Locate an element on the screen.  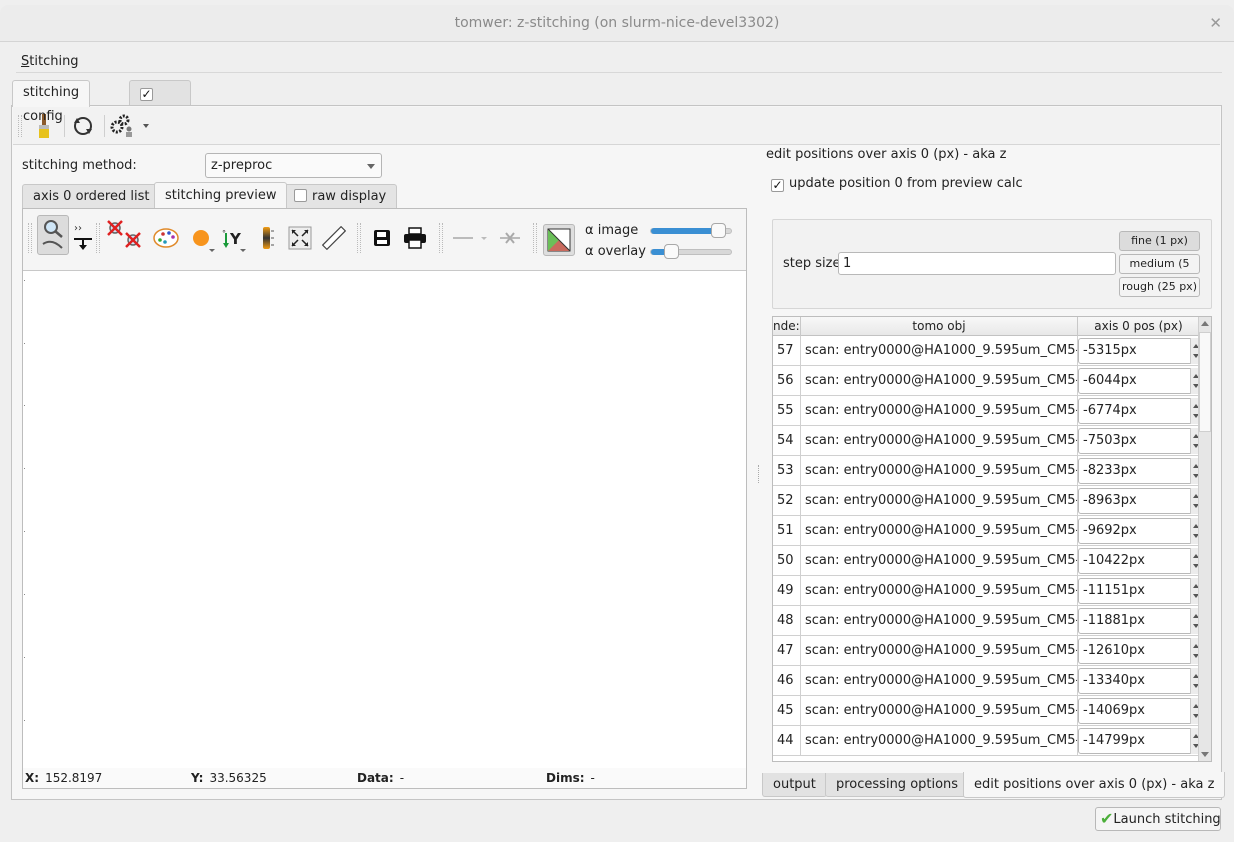
update-position-checkbox-row: ✓ update position 0 from preview calc is located at coordinates (897, 184).